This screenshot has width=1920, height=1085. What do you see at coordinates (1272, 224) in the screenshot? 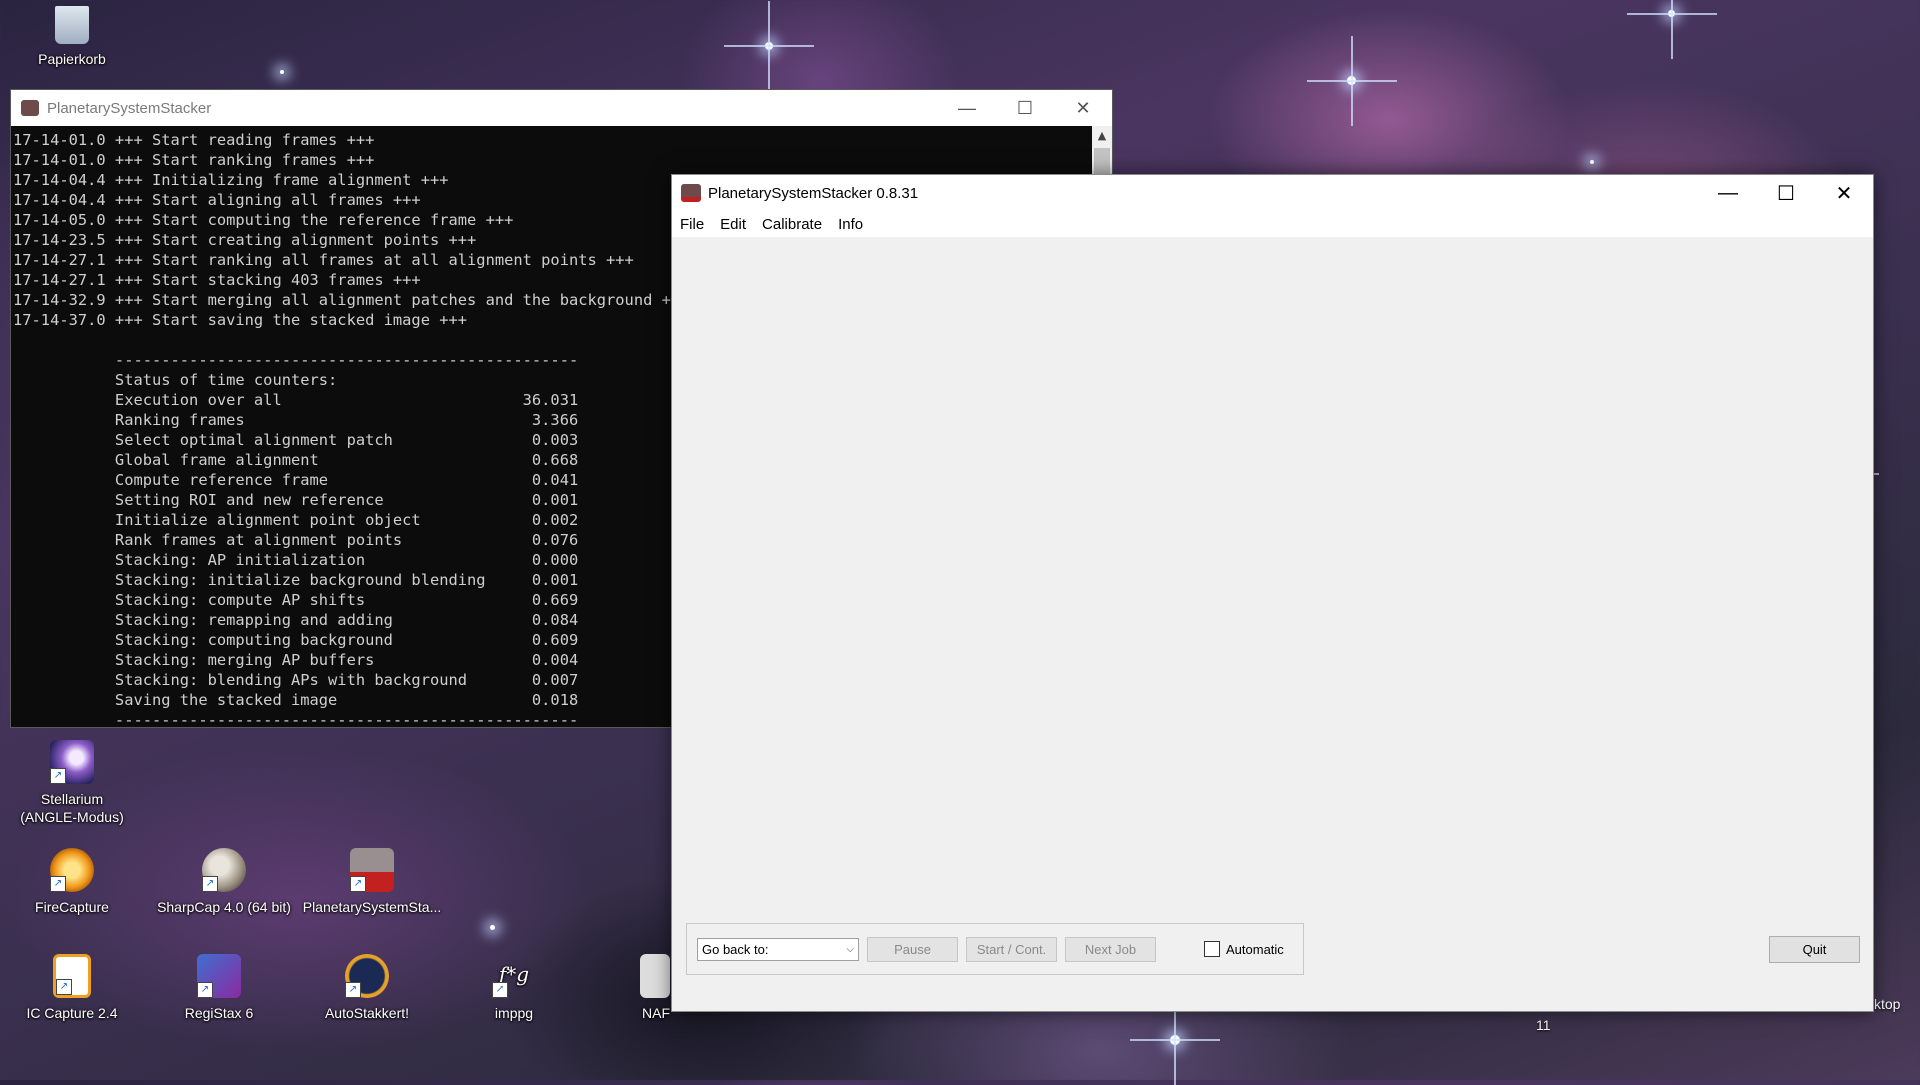
I see `menu-bar: File Edit Calibrate Info` at bounding box center [1272, 224].